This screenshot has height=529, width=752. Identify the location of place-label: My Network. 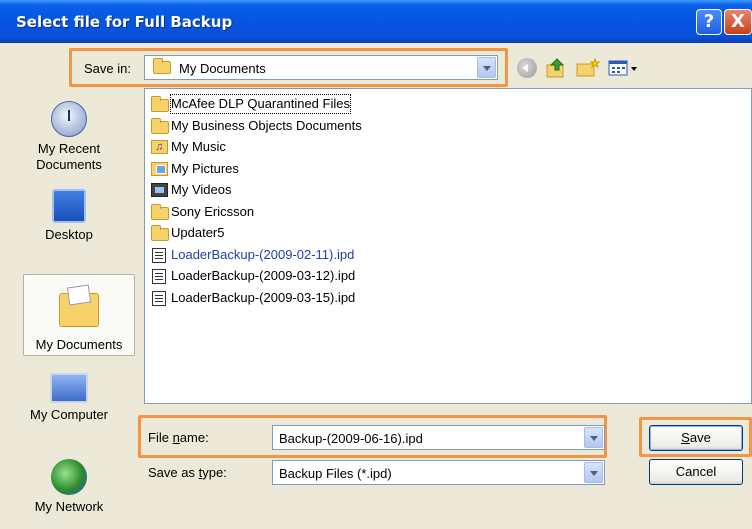
(69, 506).